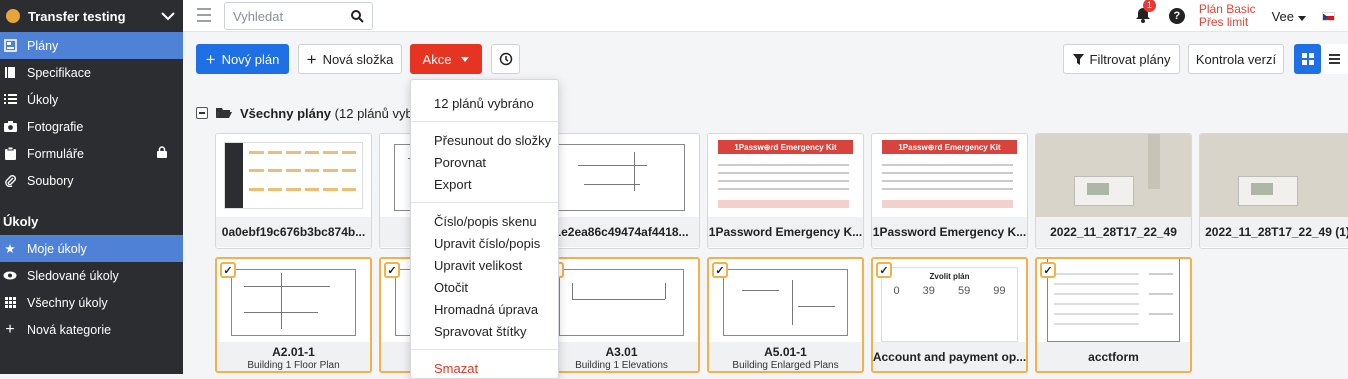 The height and width of the screenshot is (379, 1348). Describe the element at coordinates (1113, 232) in the screenshot. I see `plan-name: 2022_11_28T17_22_49` at that location.